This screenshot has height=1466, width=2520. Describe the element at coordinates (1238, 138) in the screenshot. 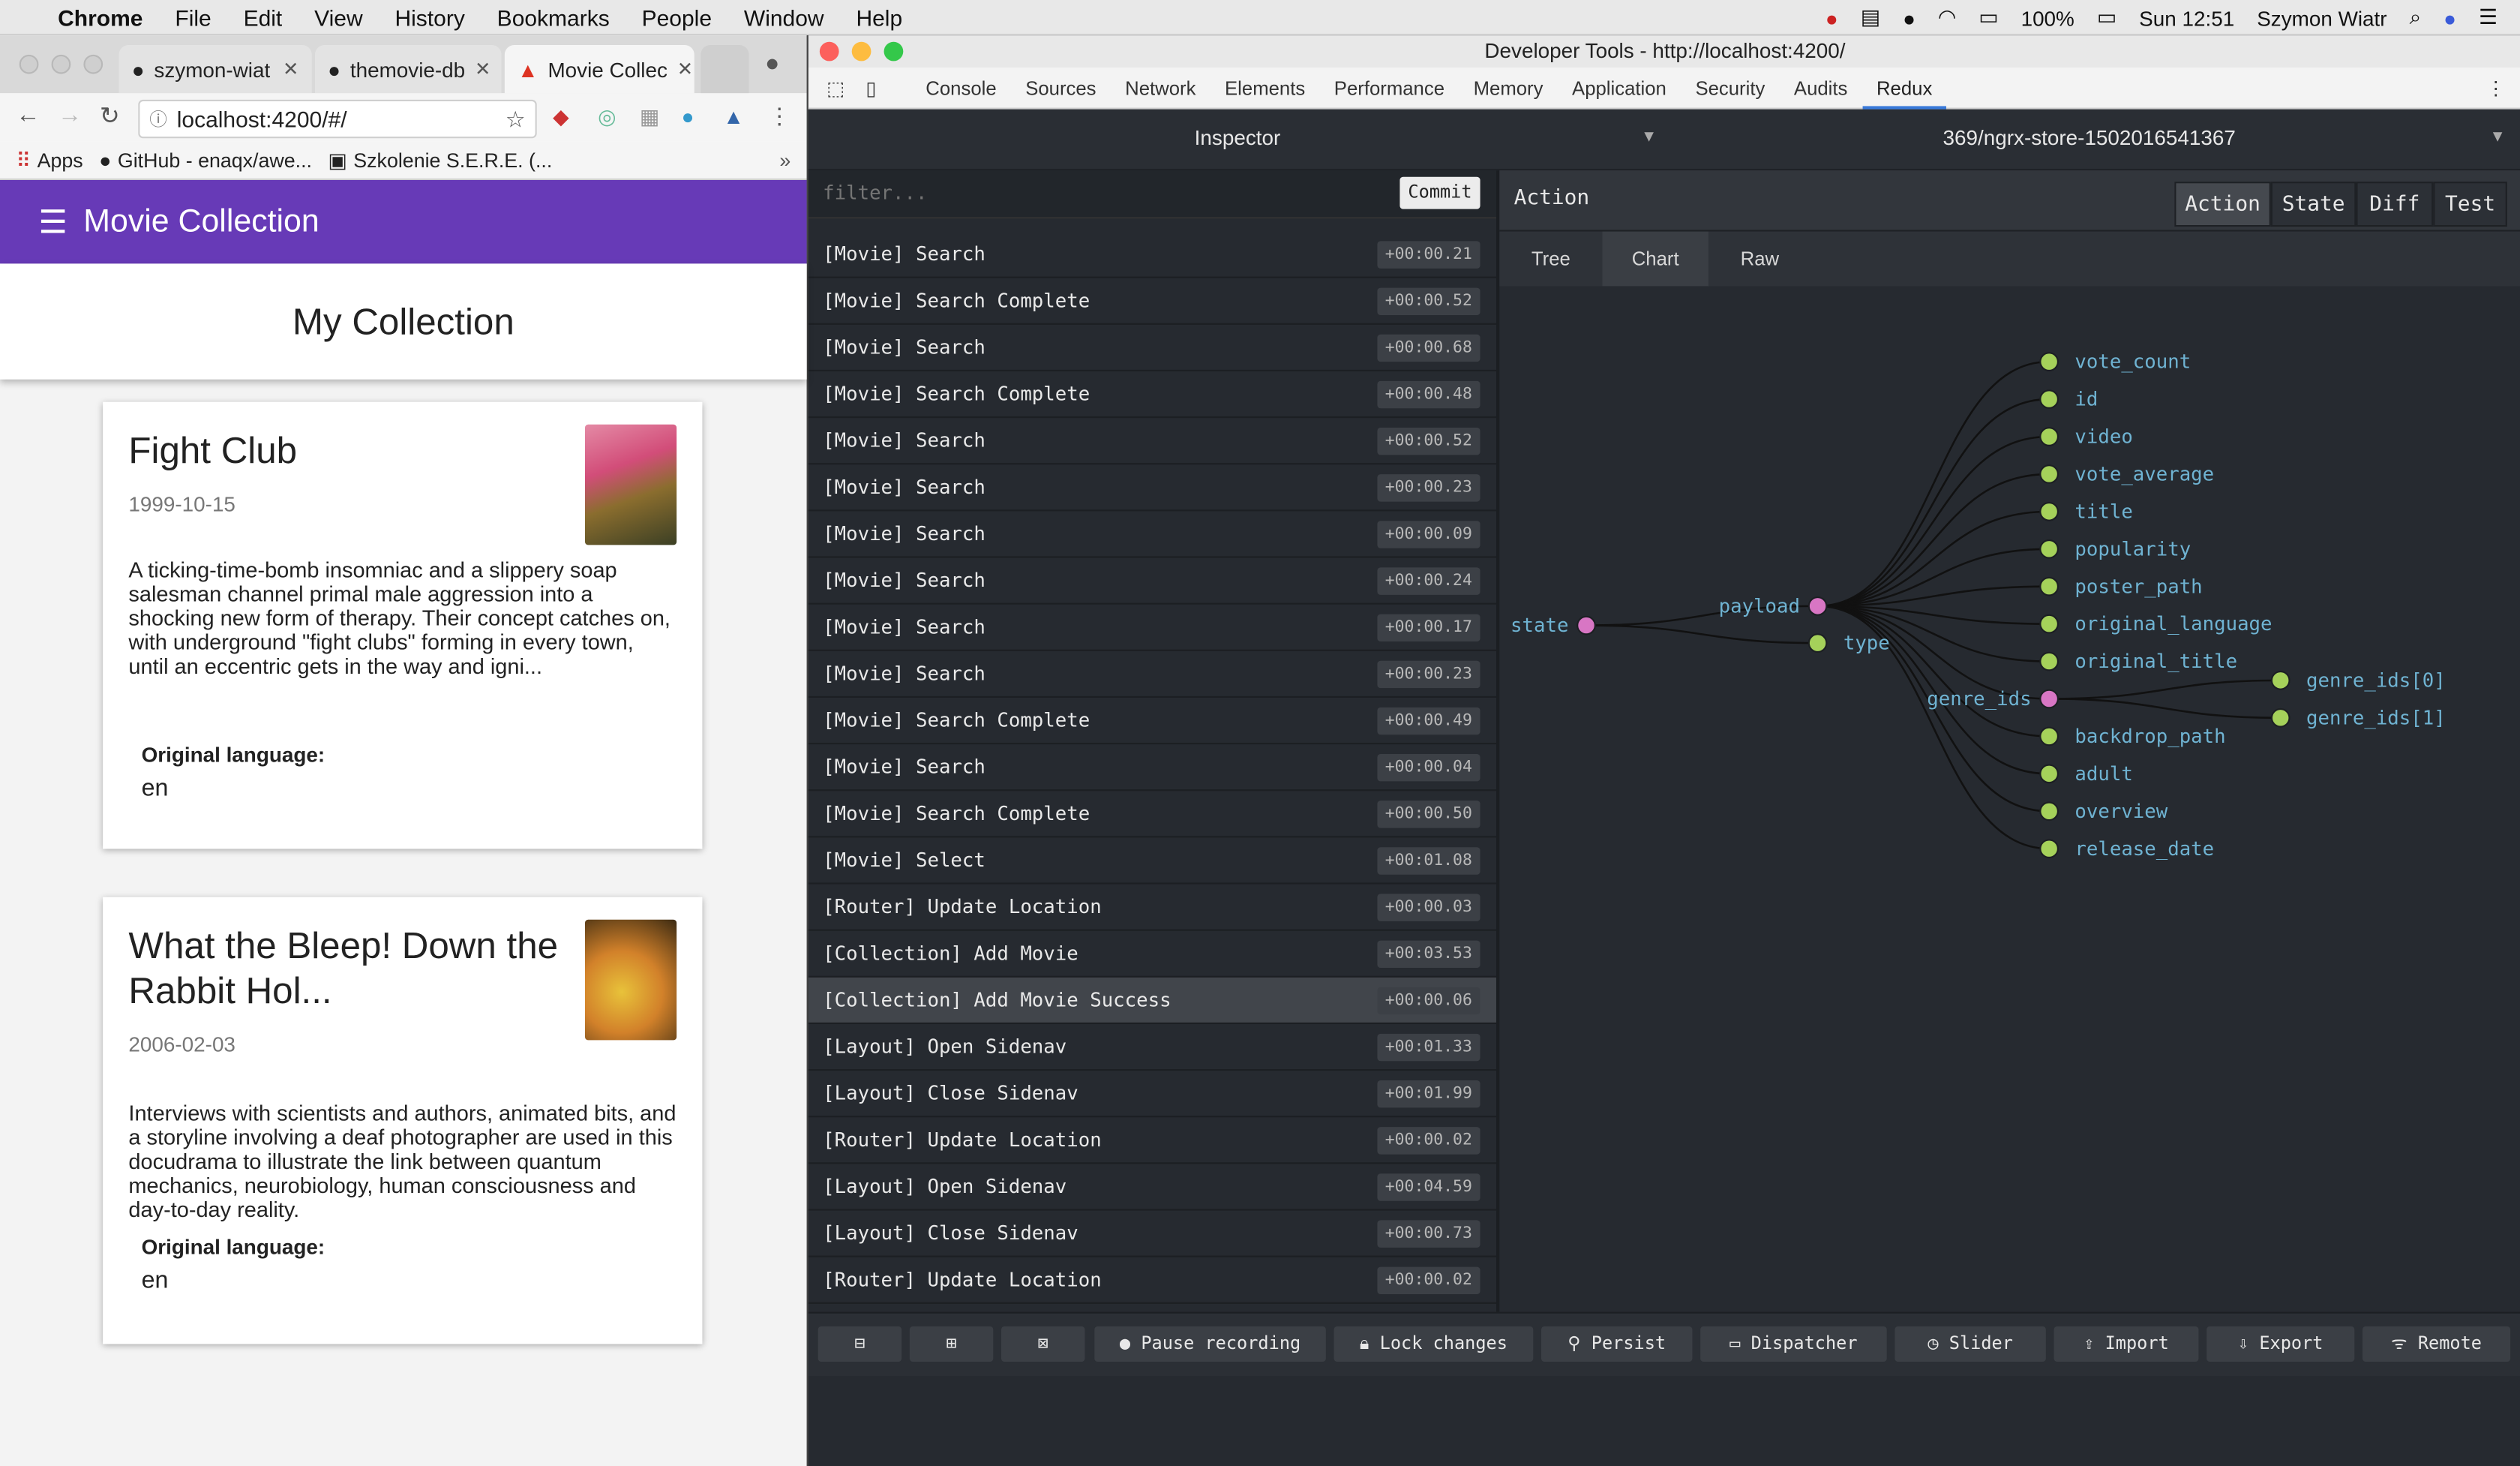

I see `monitor-select: Inspector ▼` at that location.